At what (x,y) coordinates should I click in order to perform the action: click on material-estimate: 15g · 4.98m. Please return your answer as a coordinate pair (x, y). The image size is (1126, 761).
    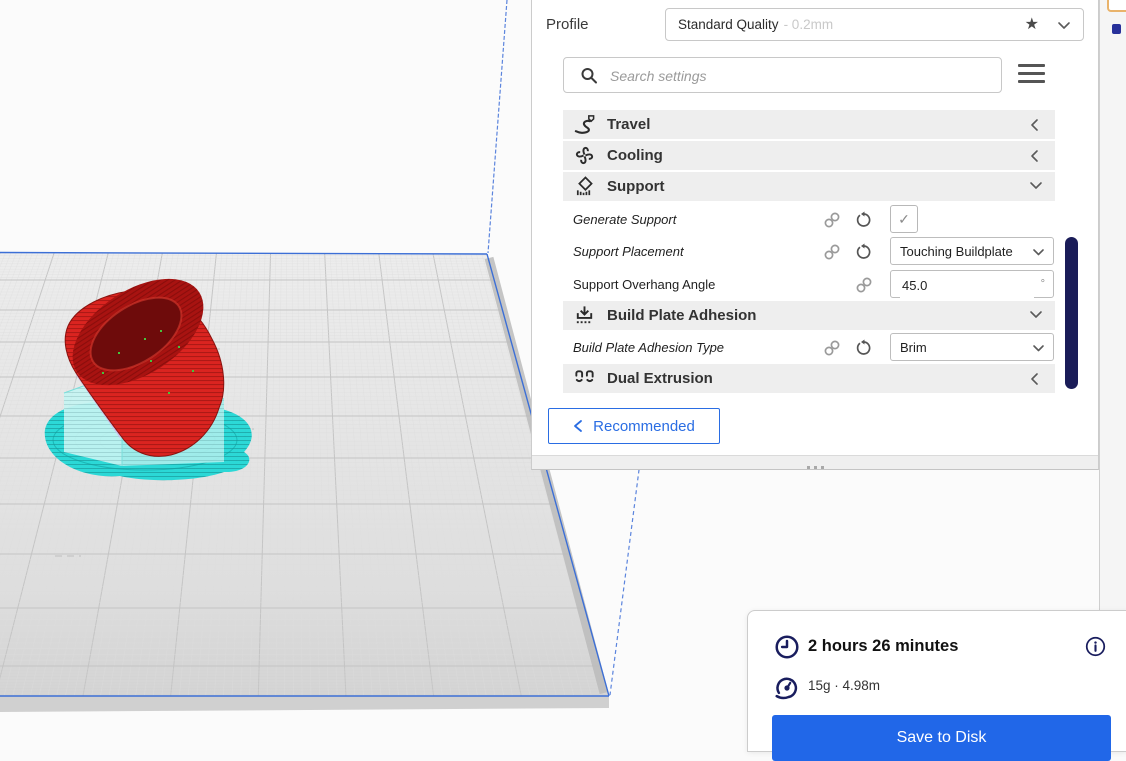
    Looking at the image, I should click on (844, 685).